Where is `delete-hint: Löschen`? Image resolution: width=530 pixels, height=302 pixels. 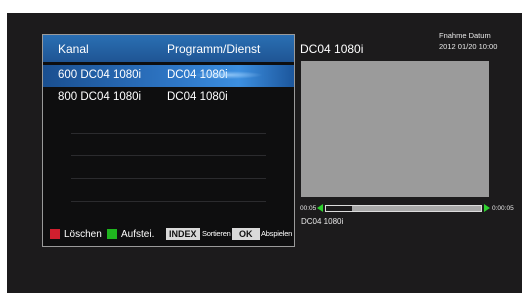
delete-hint: Löschen is located at coordinates (83, 234).